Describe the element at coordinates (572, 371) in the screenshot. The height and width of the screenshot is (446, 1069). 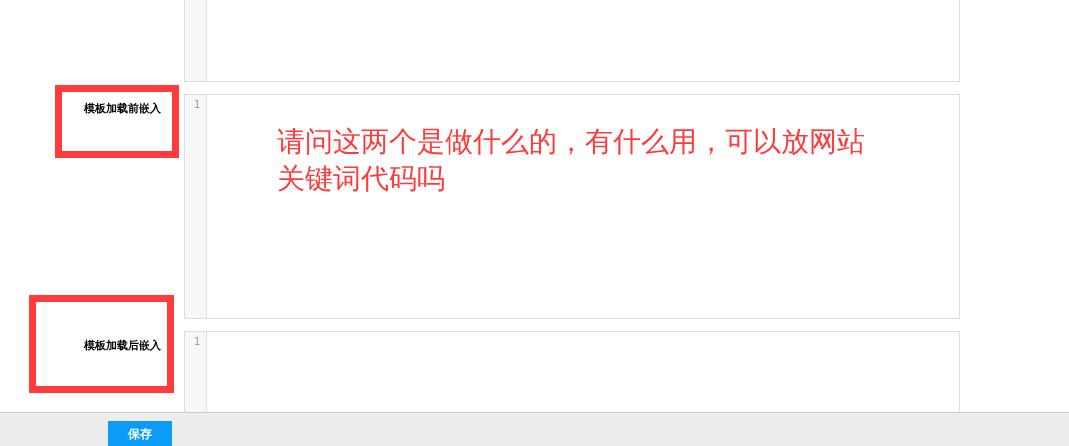
I see `code-editor: 1` at that location.